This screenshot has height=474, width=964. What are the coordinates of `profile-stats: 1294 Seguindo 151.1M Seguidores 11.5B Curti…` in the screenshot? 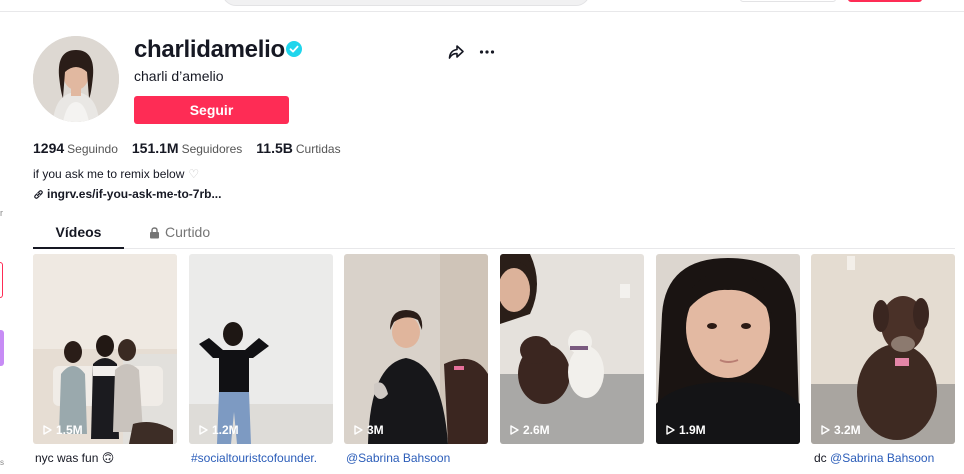 It's located at (187, 148).